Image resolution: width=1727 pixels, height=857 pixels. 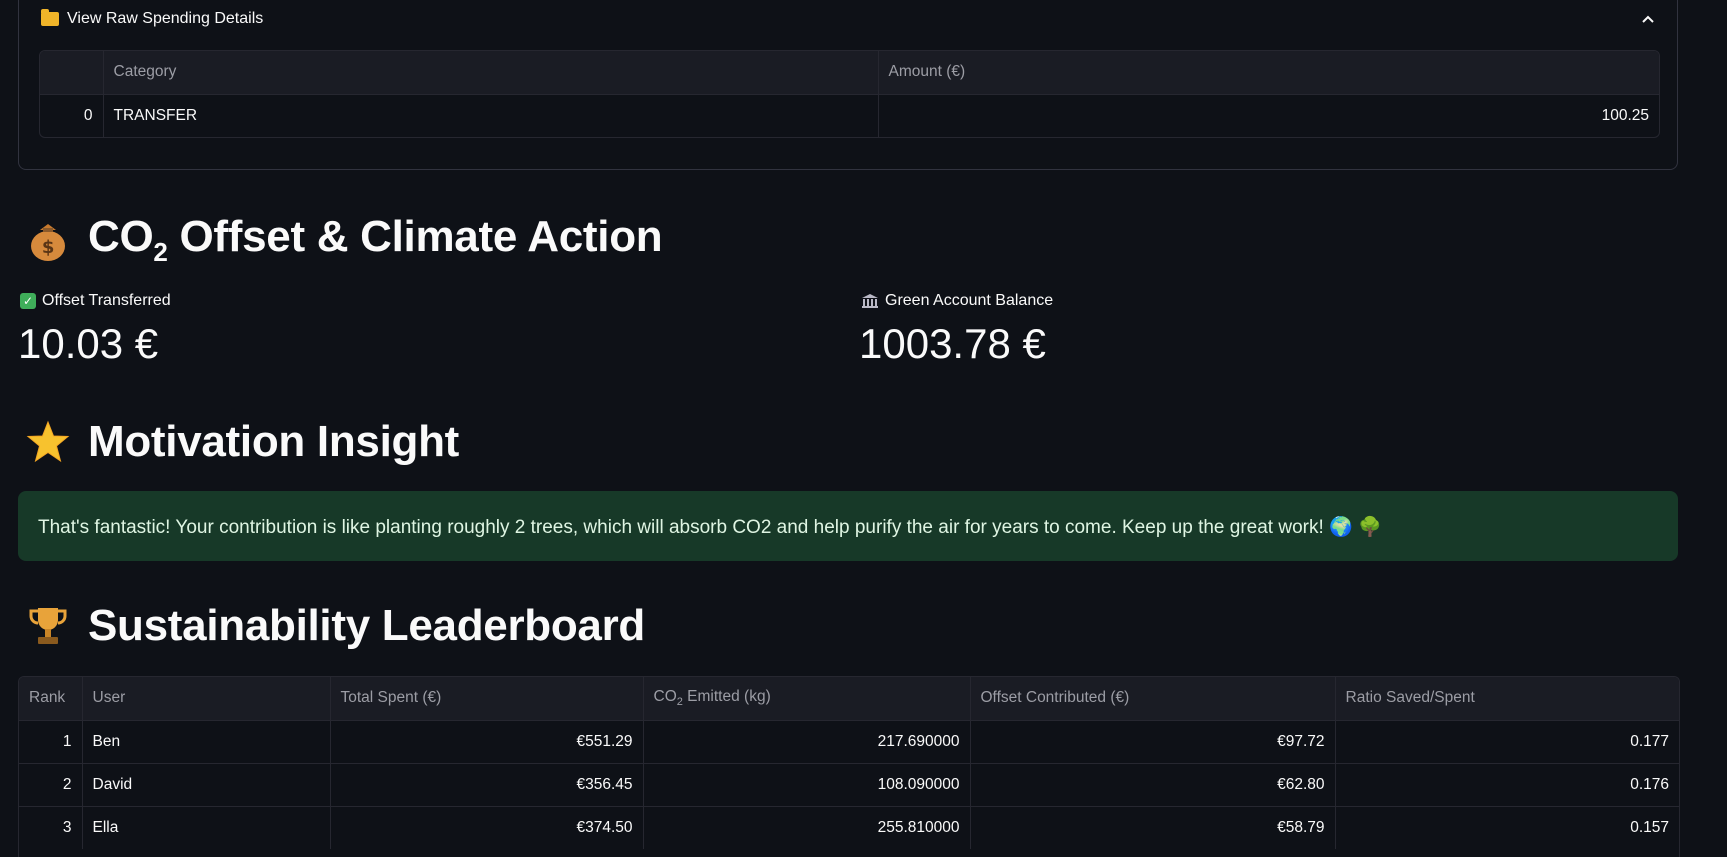 What do you see at coordinates (206, 827) in the screenshot?
I see `user-cell: Ella` at bounding box center [206, 827].